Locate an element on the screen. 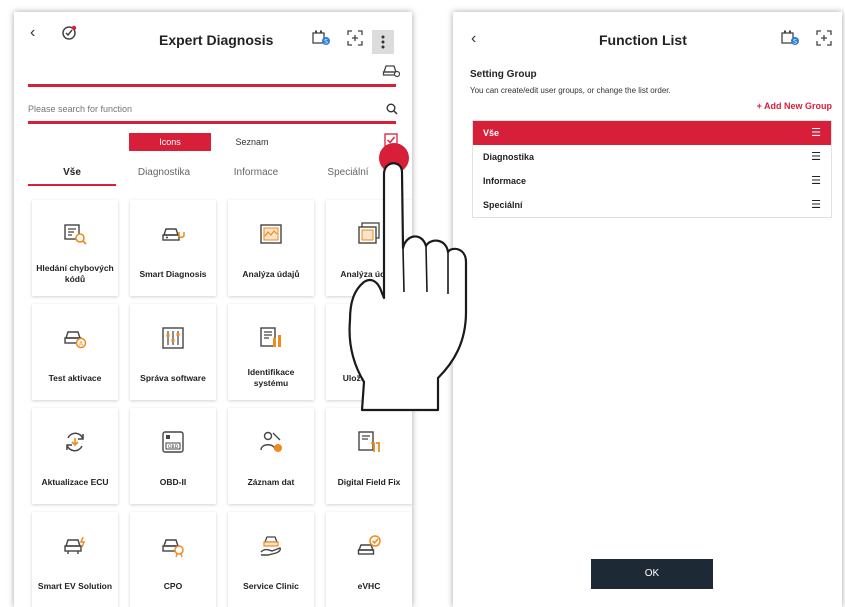  setting-group-title: Setting Group is located at coordinates (503, 74).